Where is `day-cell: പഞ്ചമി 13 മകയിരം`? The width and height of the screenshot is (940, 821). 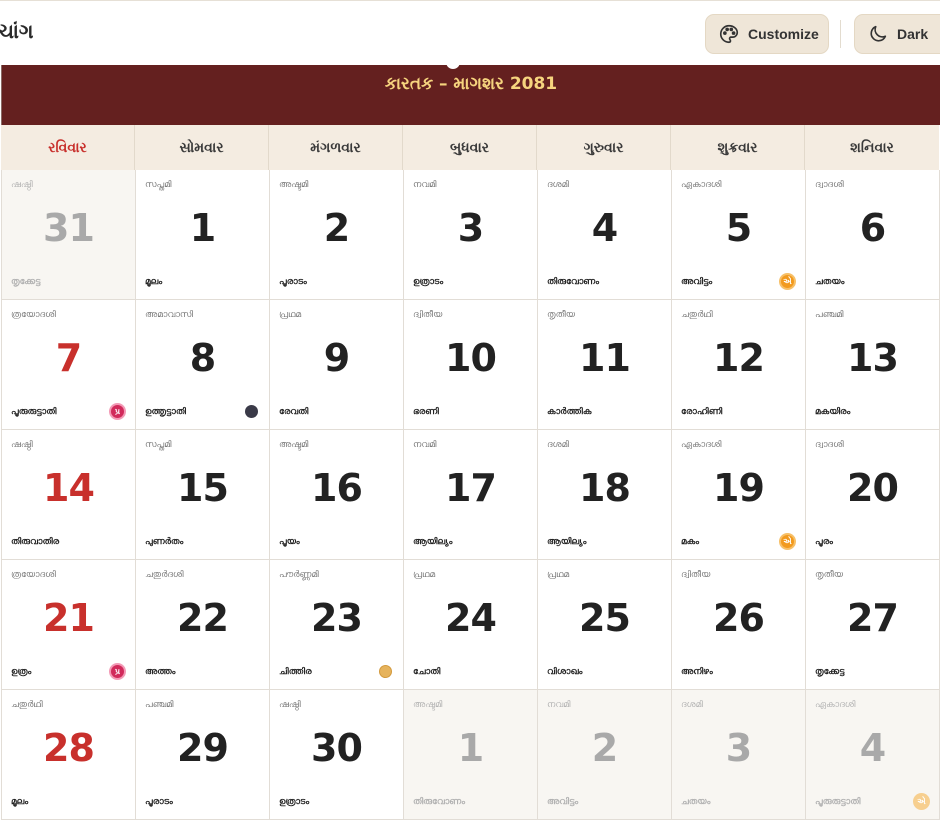 day-cell: പഞ്ചമി 13 മകയിരം is located at coordinates (873, 365).